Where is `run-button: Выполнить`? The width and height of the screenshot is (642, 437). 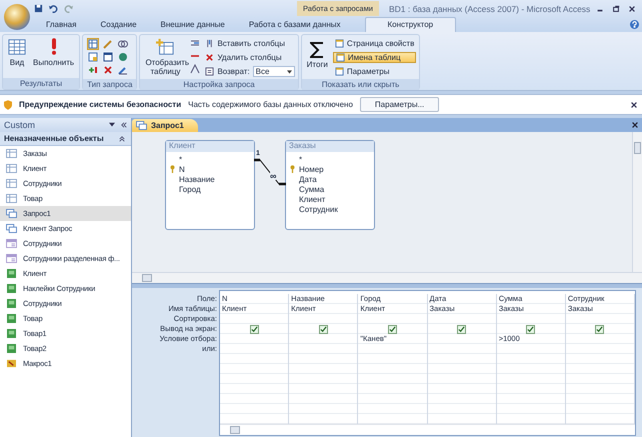 run-button: Выполнить is located at coordinates (53, 52).